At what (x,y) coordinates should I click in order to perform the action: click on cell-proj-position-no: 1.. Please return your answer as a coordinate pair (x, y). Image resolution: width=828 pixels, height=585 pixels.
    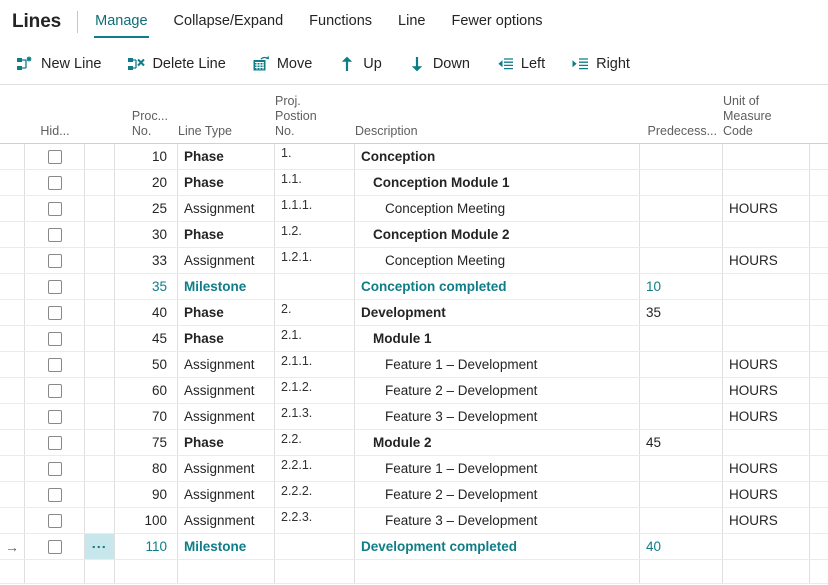
    Looking at the image, I should click on (315, 156).